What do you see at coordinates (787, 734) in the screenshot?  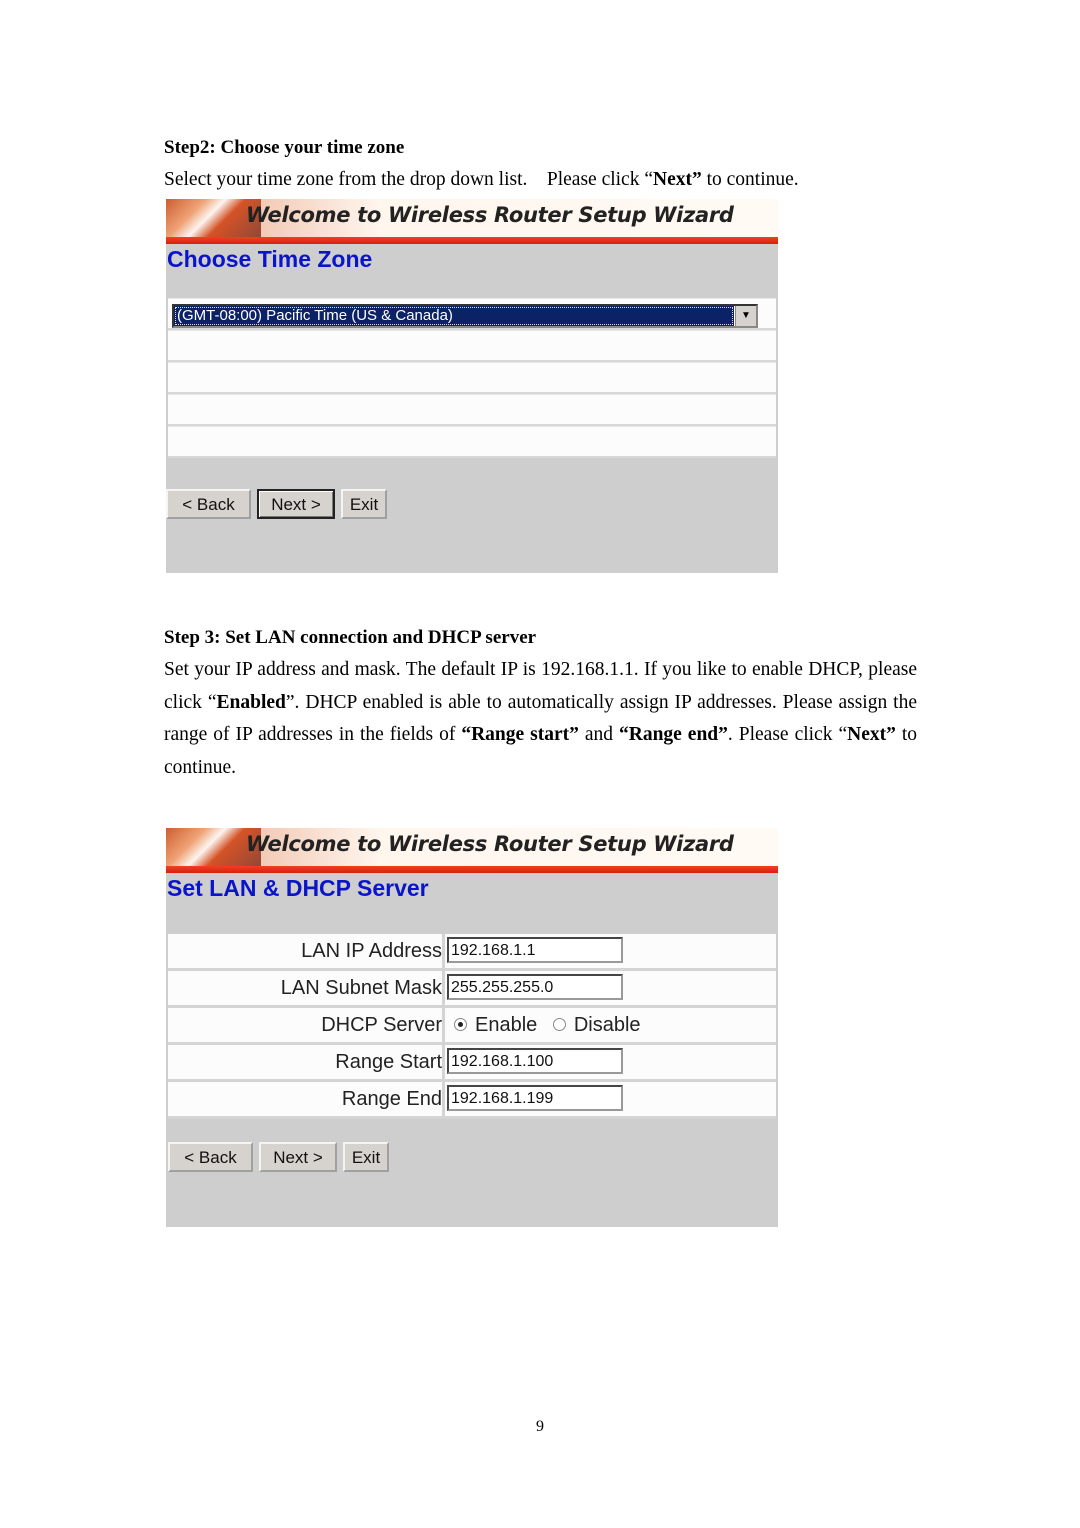 I see `instruction-text: . Please click “` at bounding box center [787, 734].